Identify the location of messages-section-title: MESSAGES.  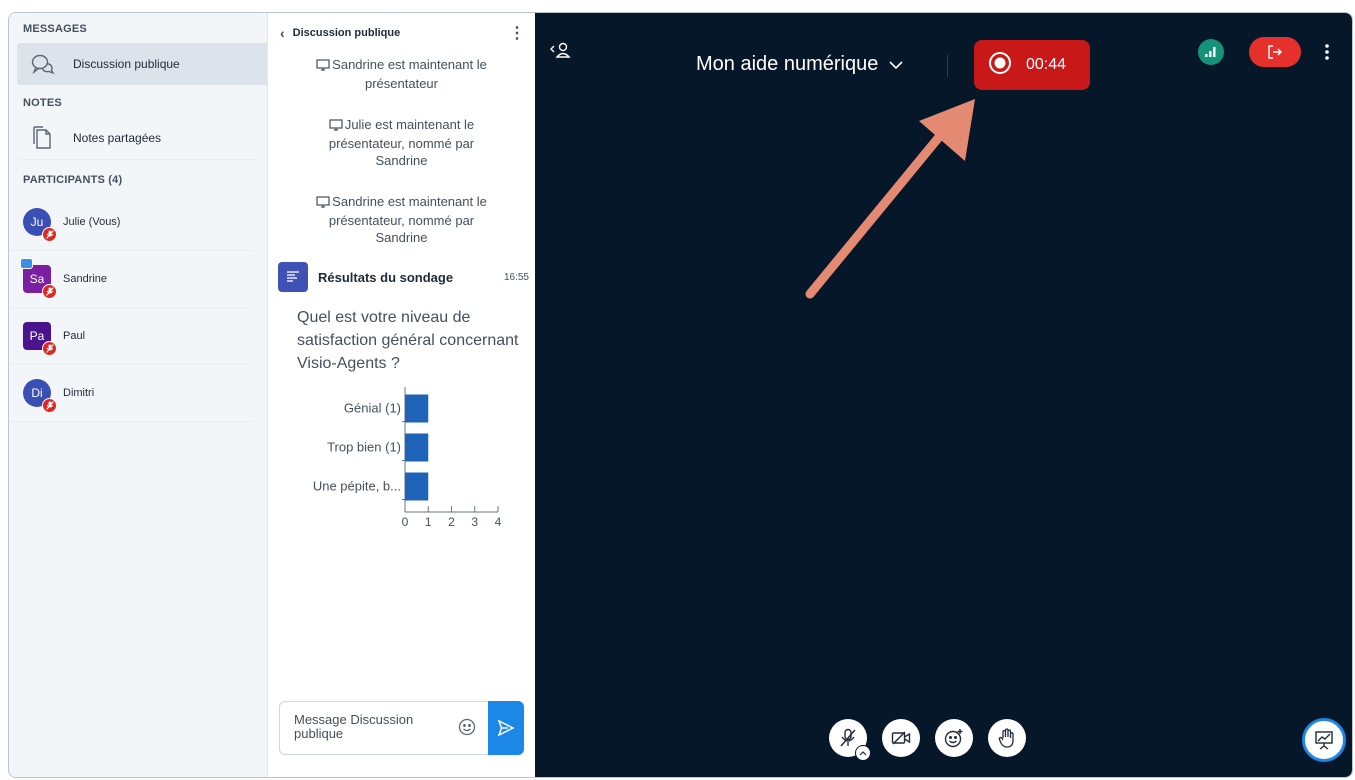
(55, 29).